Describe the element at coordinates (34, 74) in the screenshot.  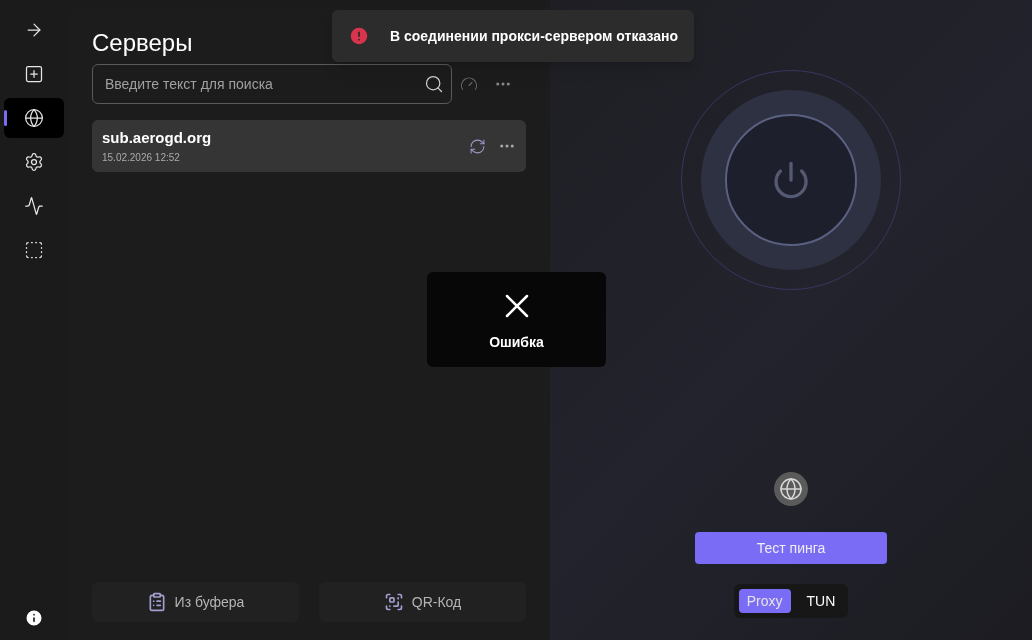
I see `plus-square-icon` at that location.